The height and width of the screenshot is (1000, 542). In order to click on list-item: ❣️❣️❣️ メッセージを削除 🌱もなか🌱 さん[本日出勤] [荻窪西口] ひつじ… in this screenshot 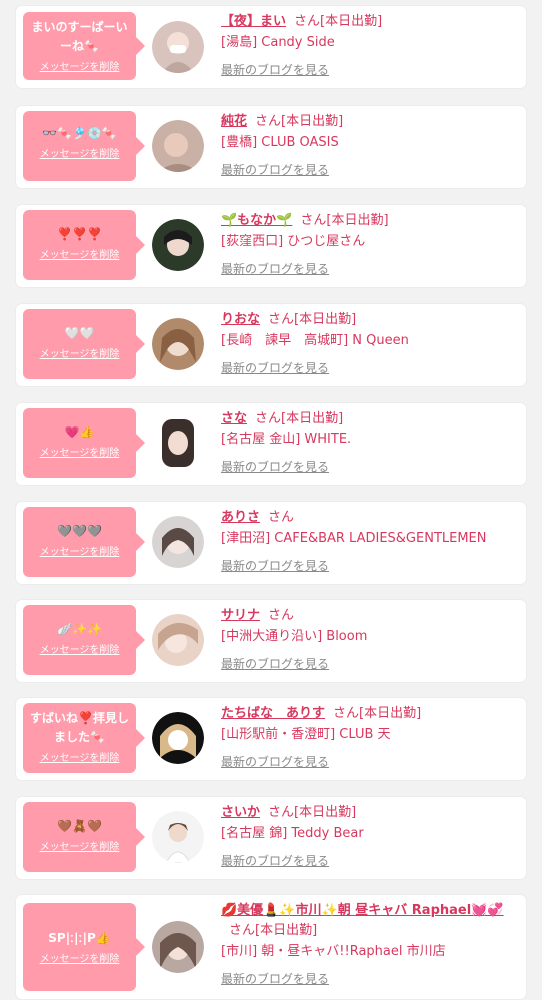, I will do `click(271, 246)`.